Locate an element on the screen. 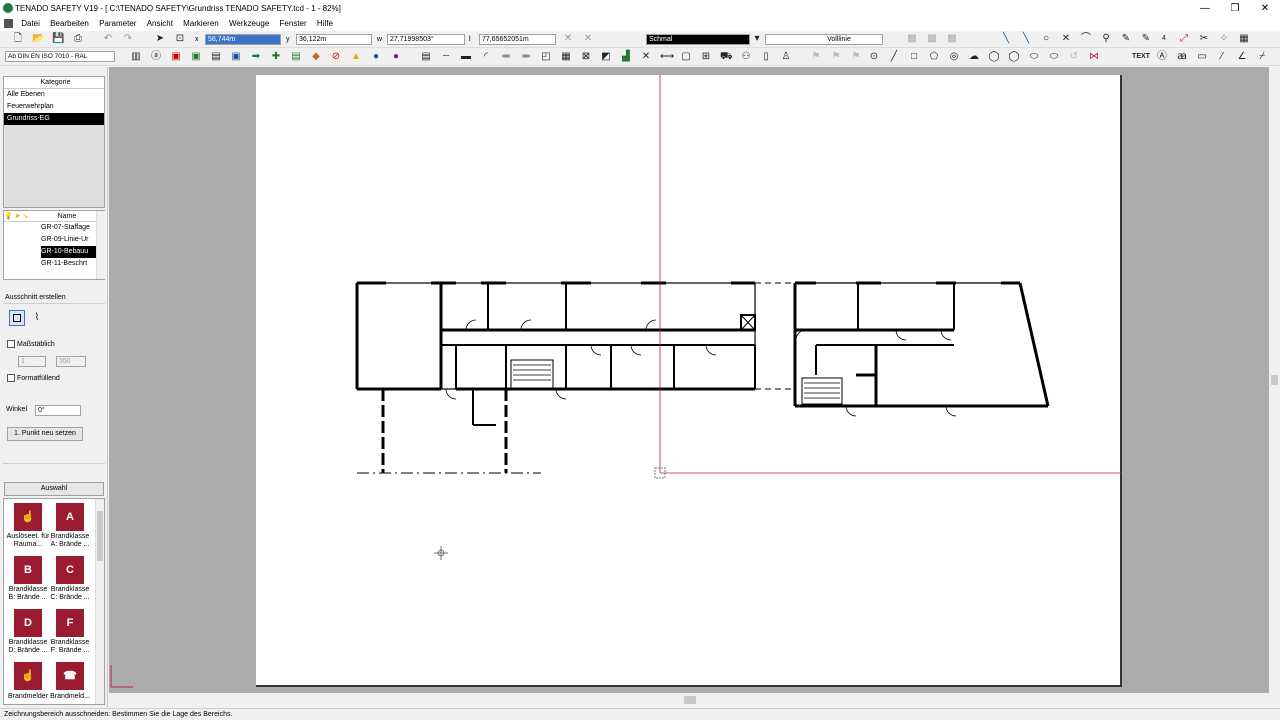 Image resolution: width=1280 pixels, height=720 pixels. layer-item: GR-11-Beschrt is located at coordinates (54, 264).